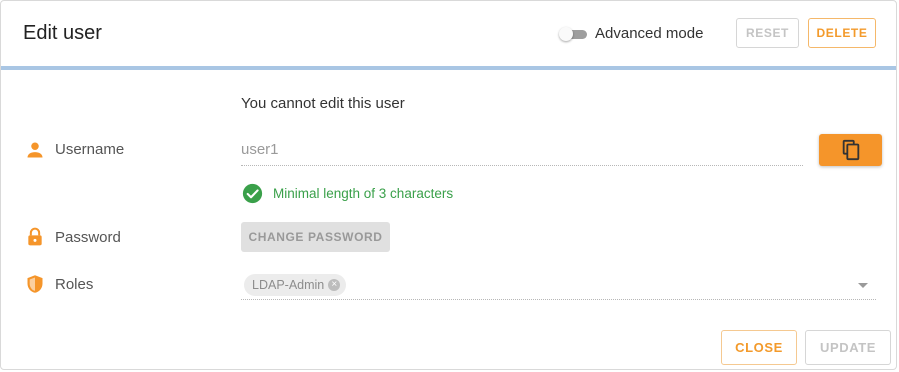 The height and width of the screenshot is (372, 899). I want to click on person-icon, so click(35, 150).